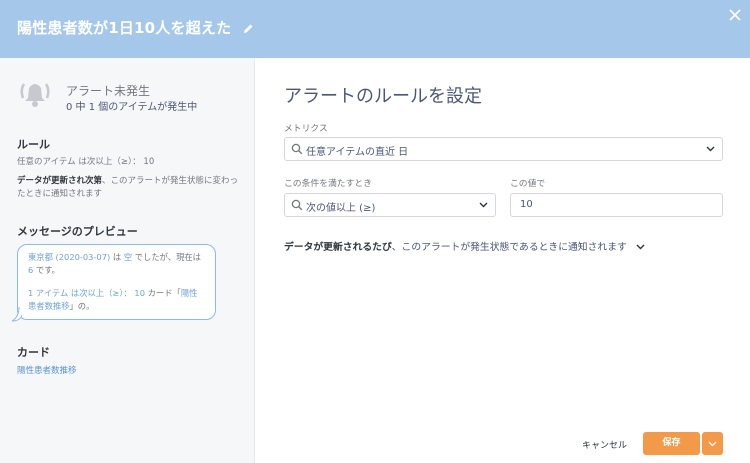 The width and height of the screenshot is (750, 463). What do you see at coordinates (328, 184) in the screenshot?
I see `condition-label: この条件を満たすとき` at bounding box center [328, 184].